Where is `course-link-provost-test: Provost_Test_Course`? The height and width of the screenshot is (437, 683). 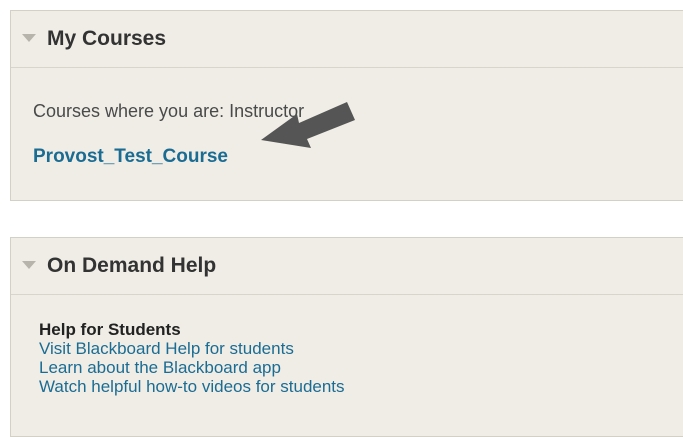 course-link-provost-test: Provost_Test_Course is located at coordinates (130, 157).